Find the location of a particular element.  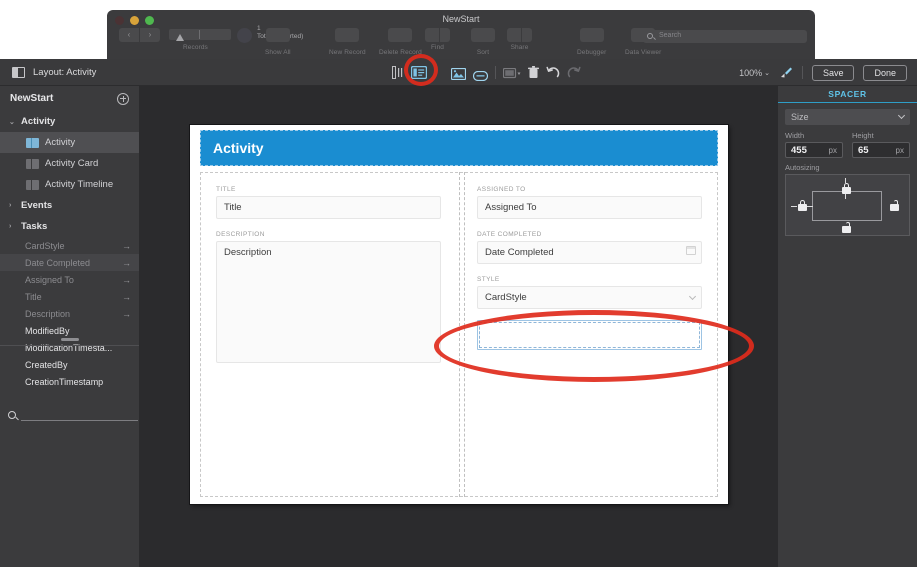

sidebar-item-activity-card: Activity Card is located at coordinates (69, 163).